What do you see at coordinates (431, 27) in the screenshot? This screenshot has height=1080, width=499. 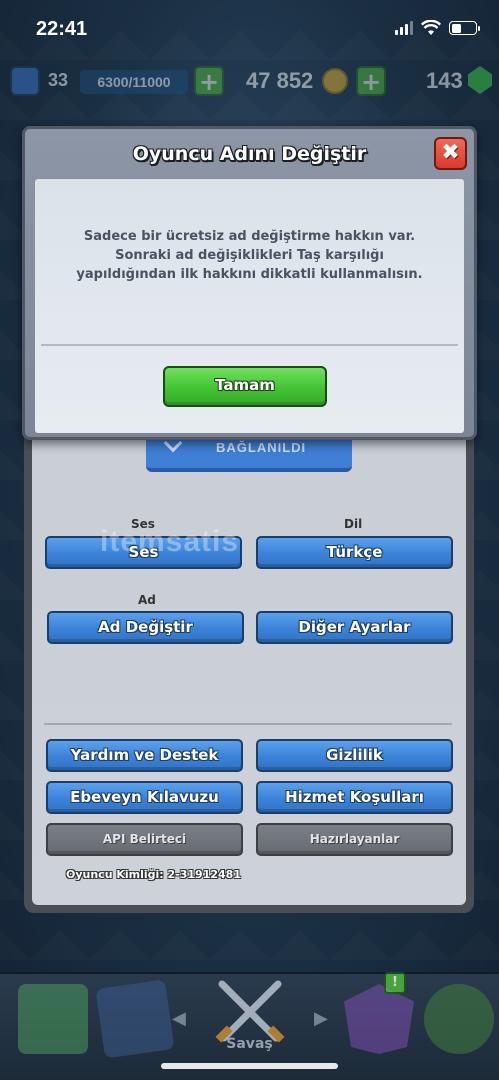 I see `wifi-icon` at bounding box center [431, 27].